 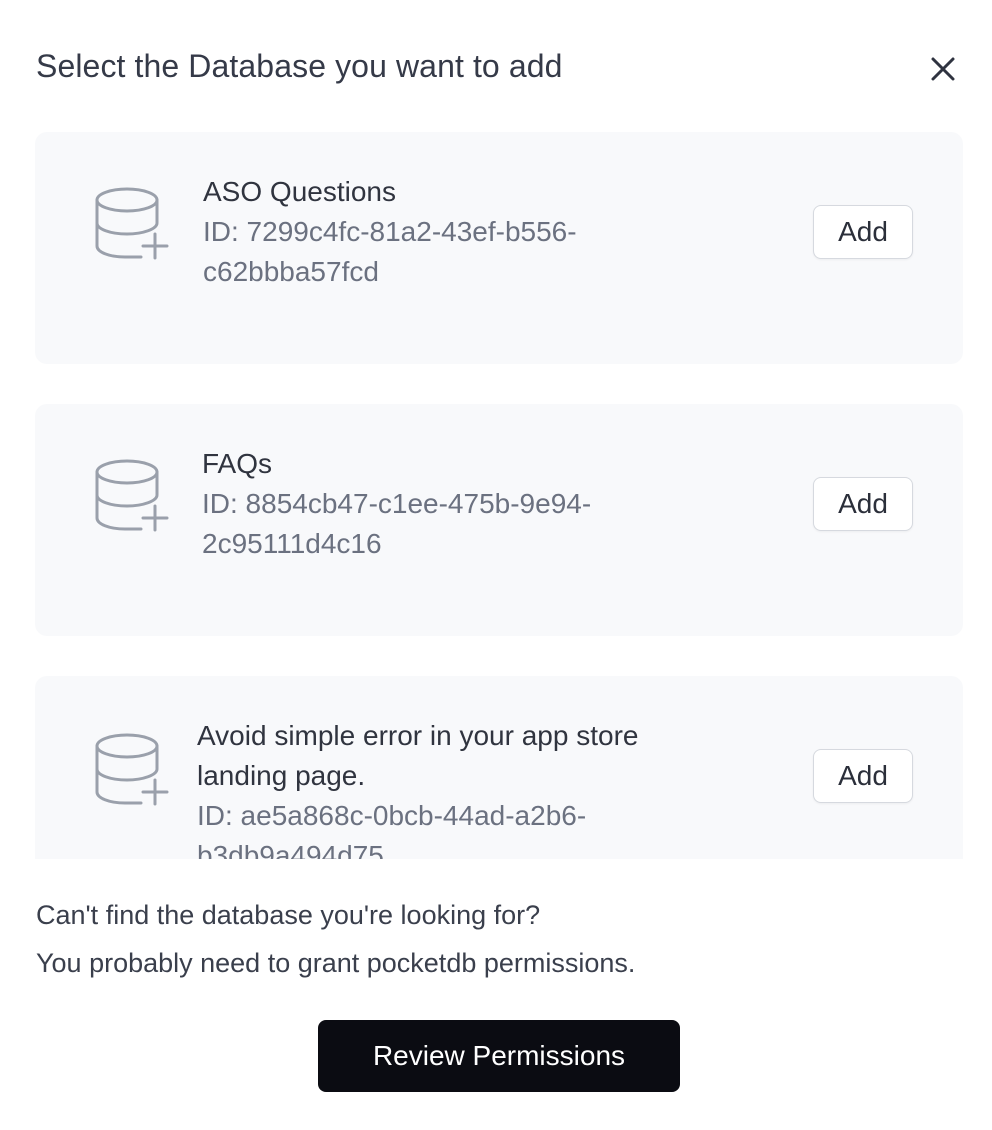 I want to click on review-permissions-button: Review Permissions, so click(x=499, y=1056).